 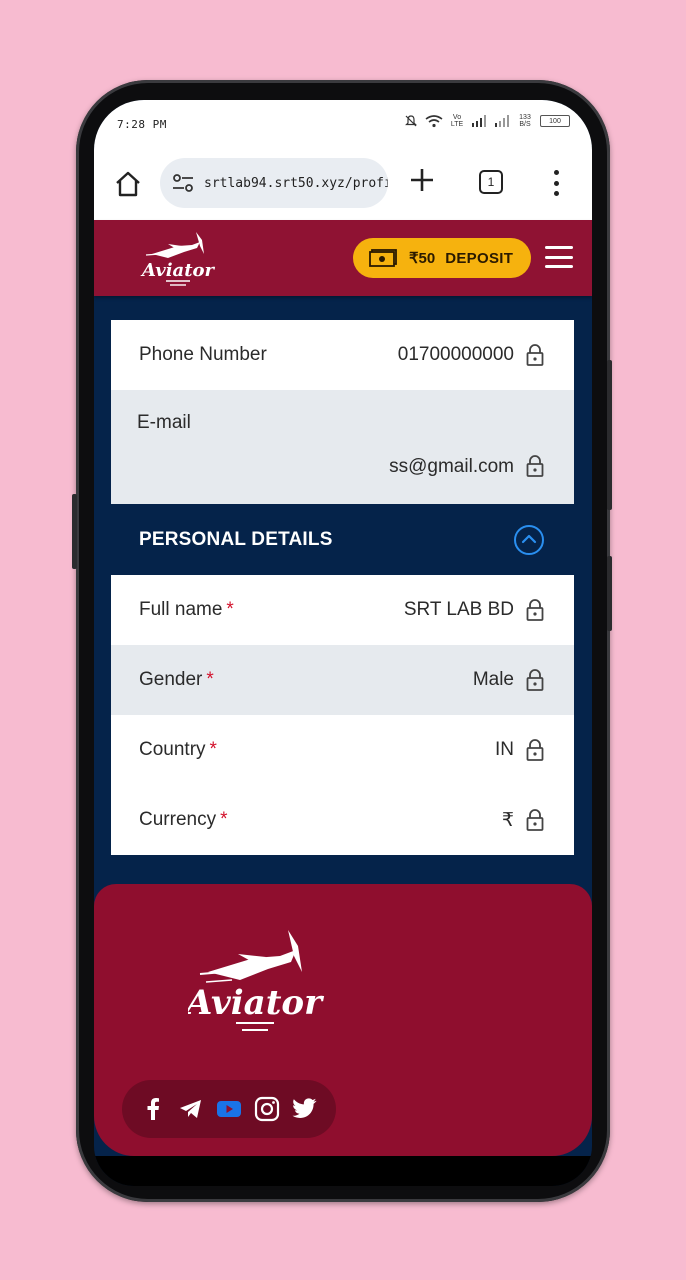 I want to click on currency-row: Currency * ₹, so click(x=342, y=820).